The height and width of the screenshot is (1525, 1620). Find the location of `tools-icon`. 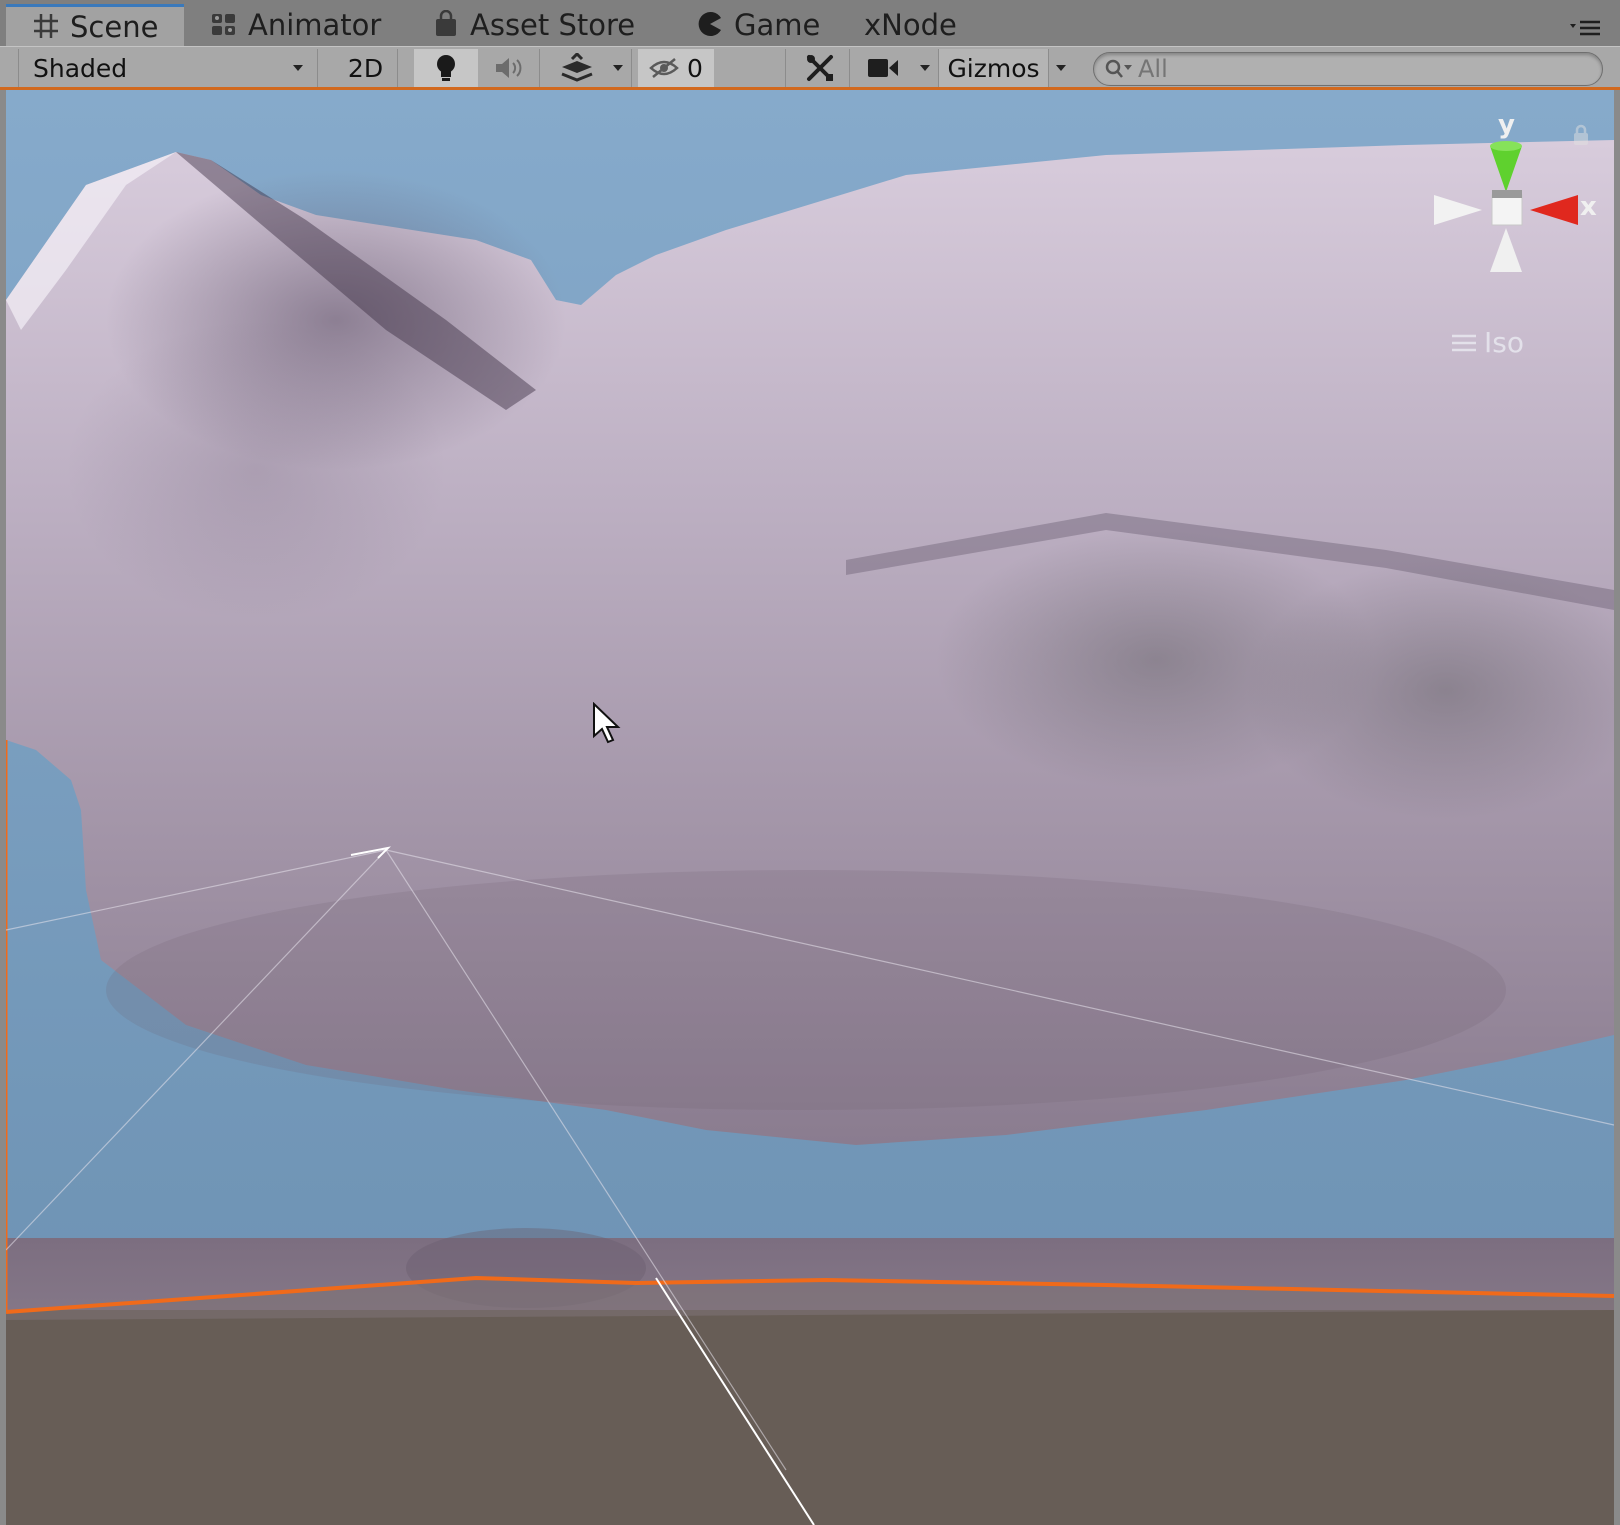

tools-icon is located at coordinates (819, 68).